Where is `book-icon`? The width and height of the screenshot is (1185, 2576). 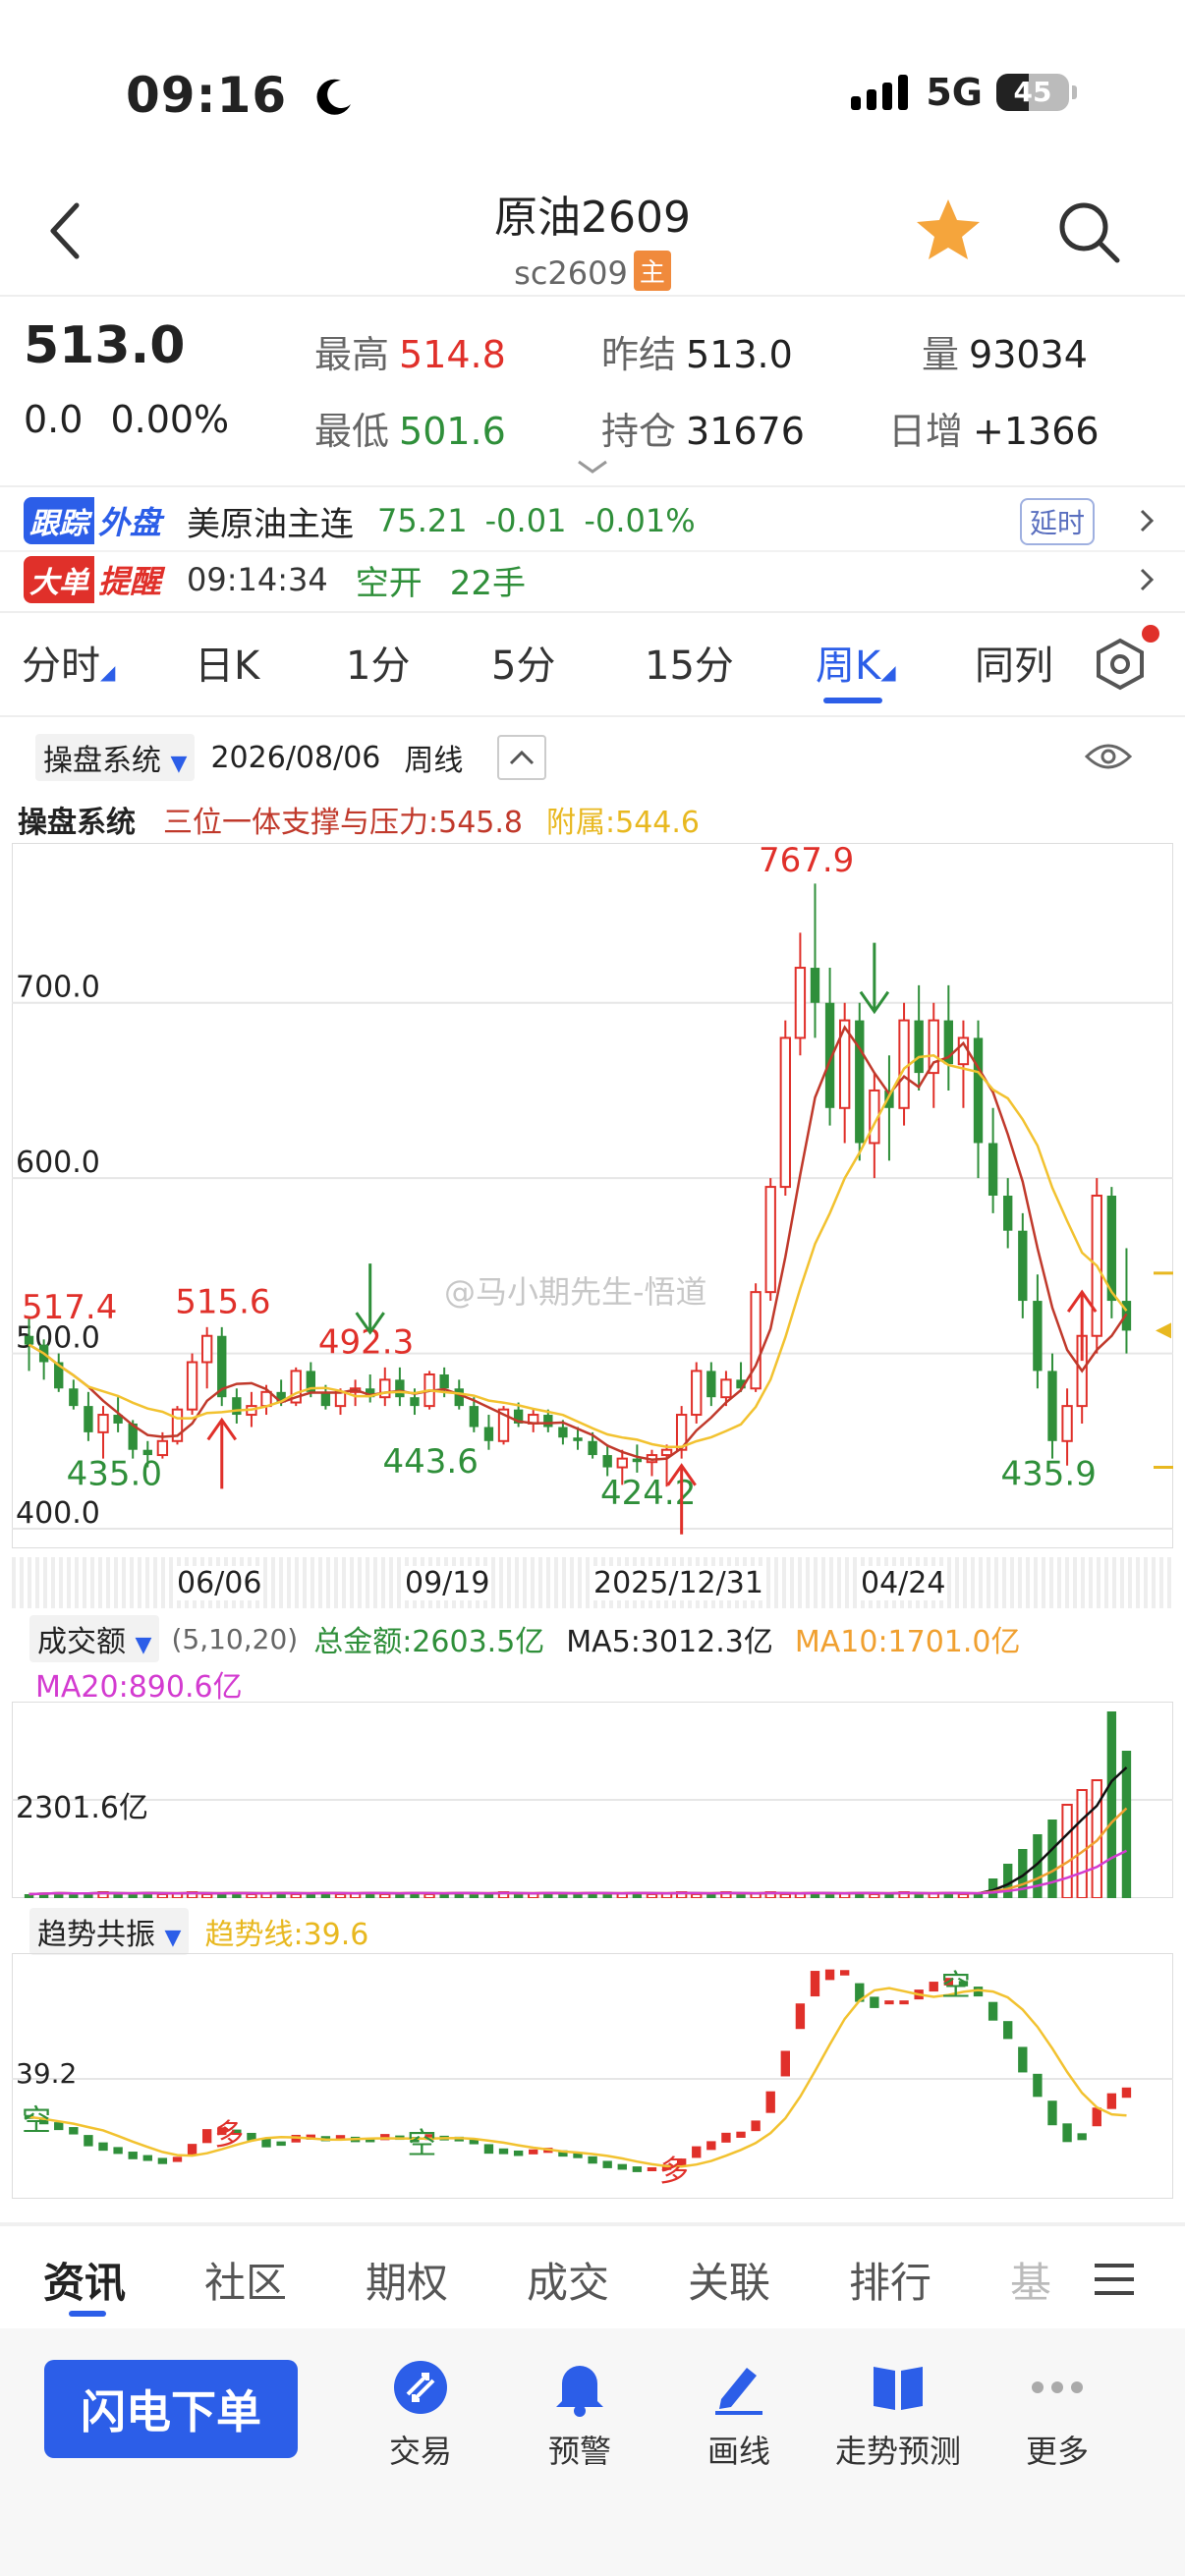 book-icon is located at coordinates (899, 2388).